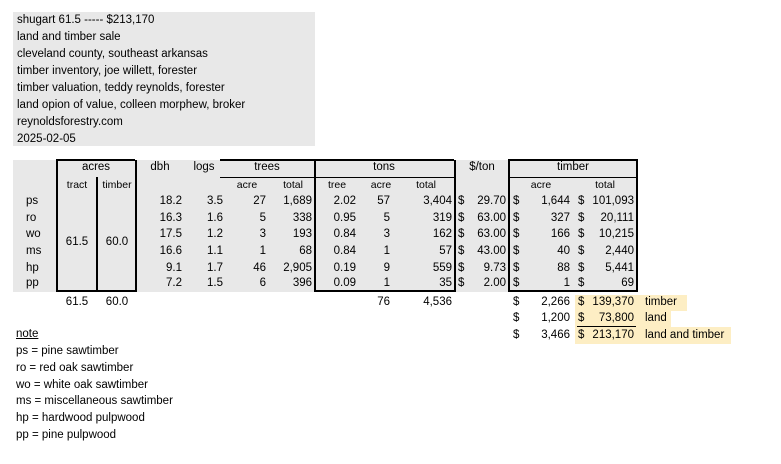 This screenshot has height=464, width=781. What do you see at coordinates (344, 218) in the screenshot?
I see `tons-tree-cell: 0.95` at bounding box center [344, 218].